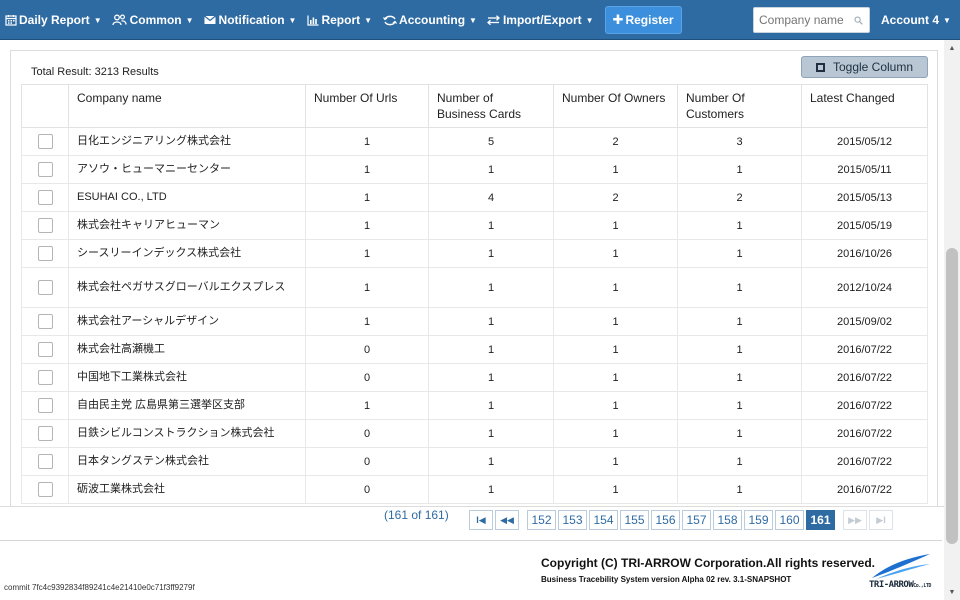 This screenshot has height=600, width=960. I want to click on header-number-of-owners: Number Of Owners, so click(615, 106).